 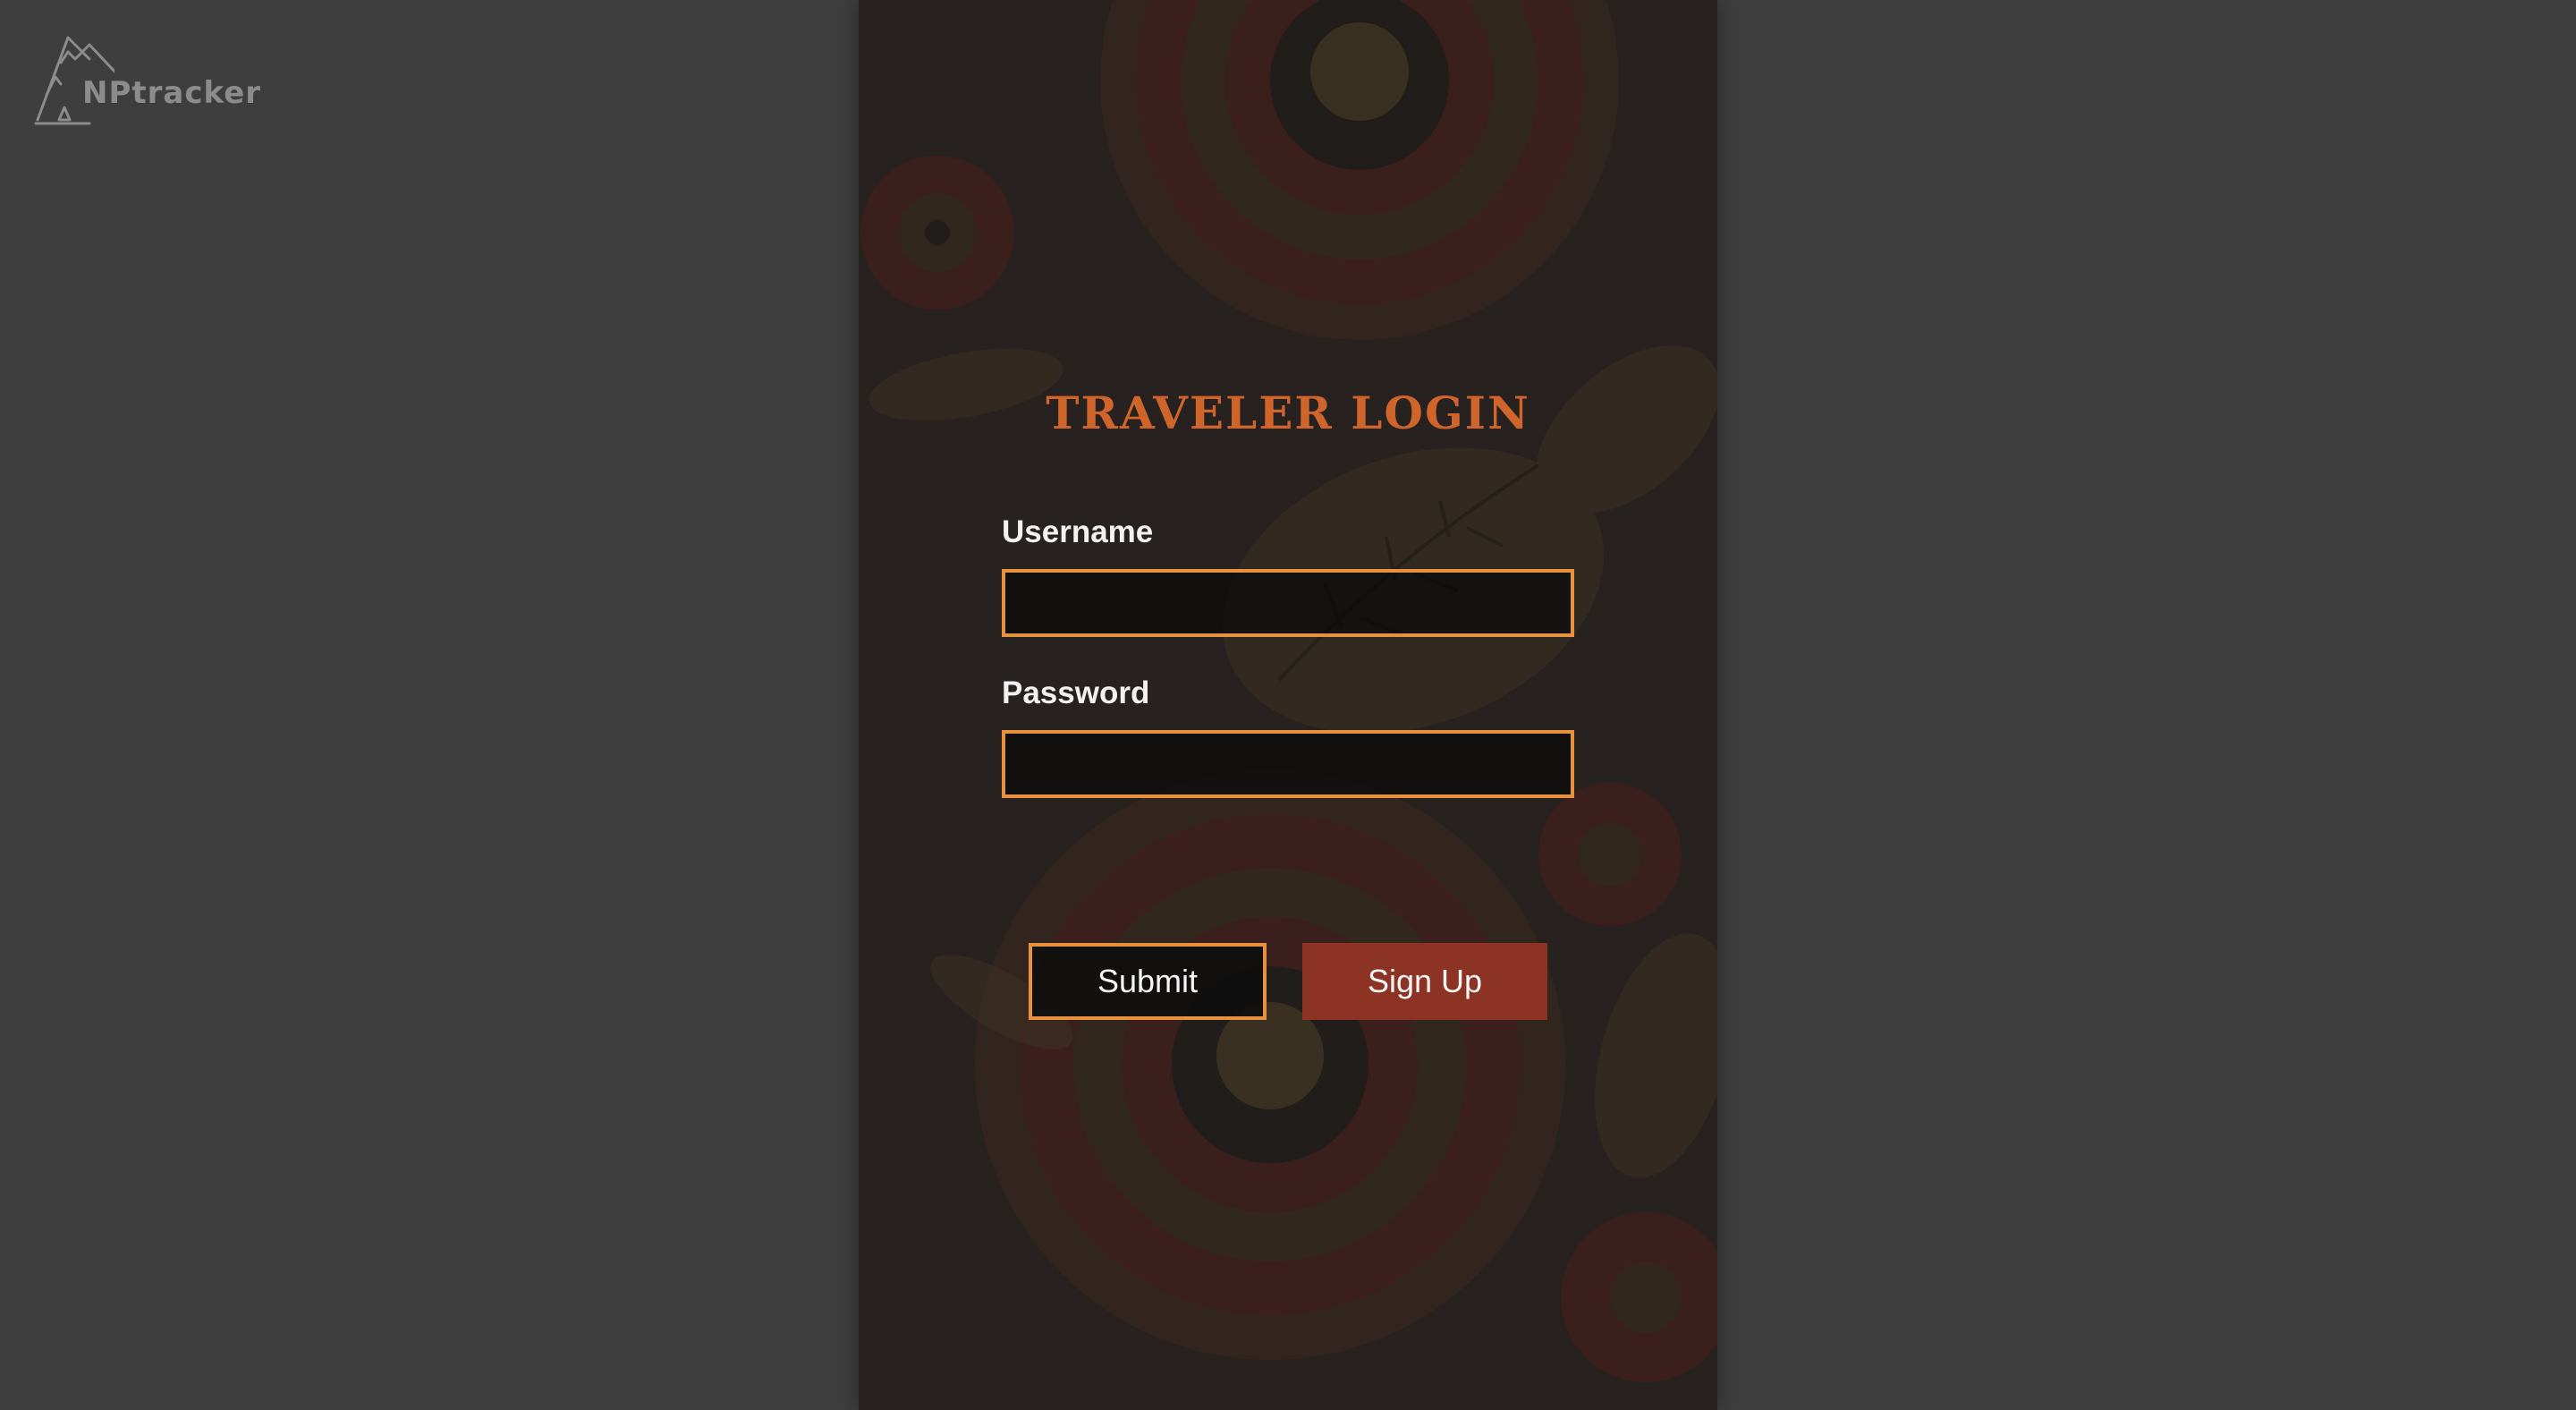 What do you see at coordinates (1288, 764) in the screenshot?
I see `password-input` at bounding box center [1288, 764].